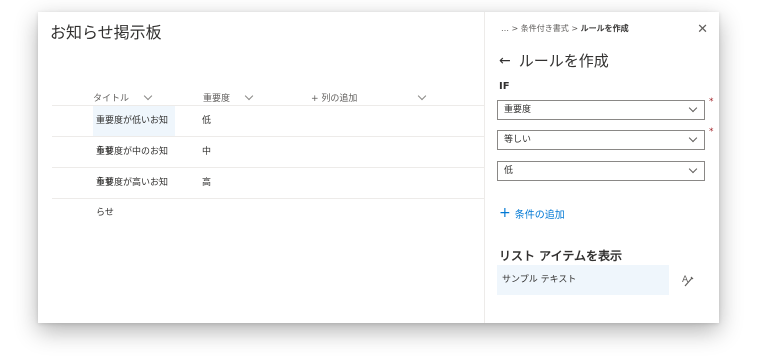 The image size is (775, 357). Describe the element at coordinates (601, 140) in the screenshot. I see `operator-dropdown: 等しい` at that location.